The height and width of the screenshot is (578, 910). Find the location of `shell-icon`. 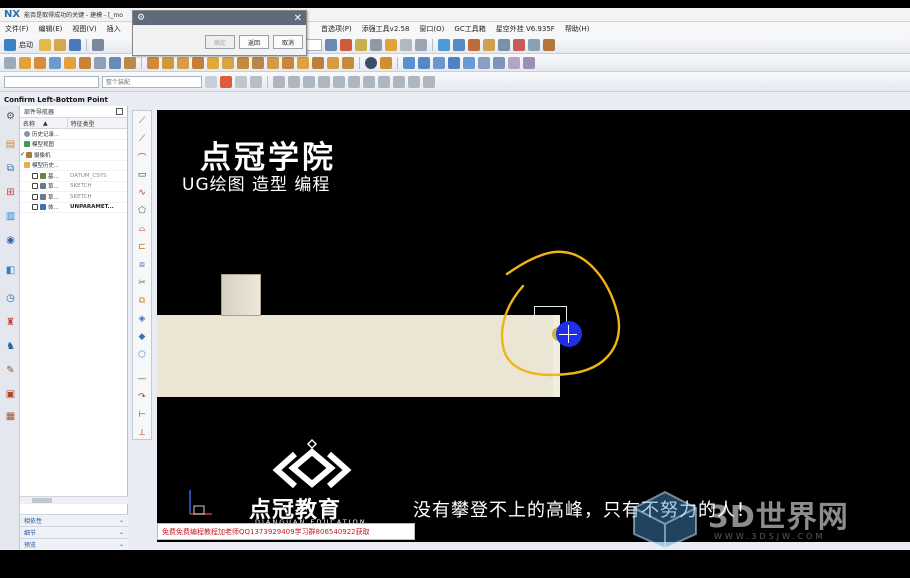

shell-icon is located at coordinates (183, 62).